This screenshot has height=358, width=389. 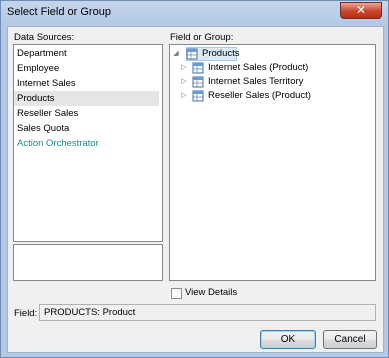 What do you see at coordinates (288, 339) in the screenshot?
I see `ok-button: OK` at bounding box center [288, 339].